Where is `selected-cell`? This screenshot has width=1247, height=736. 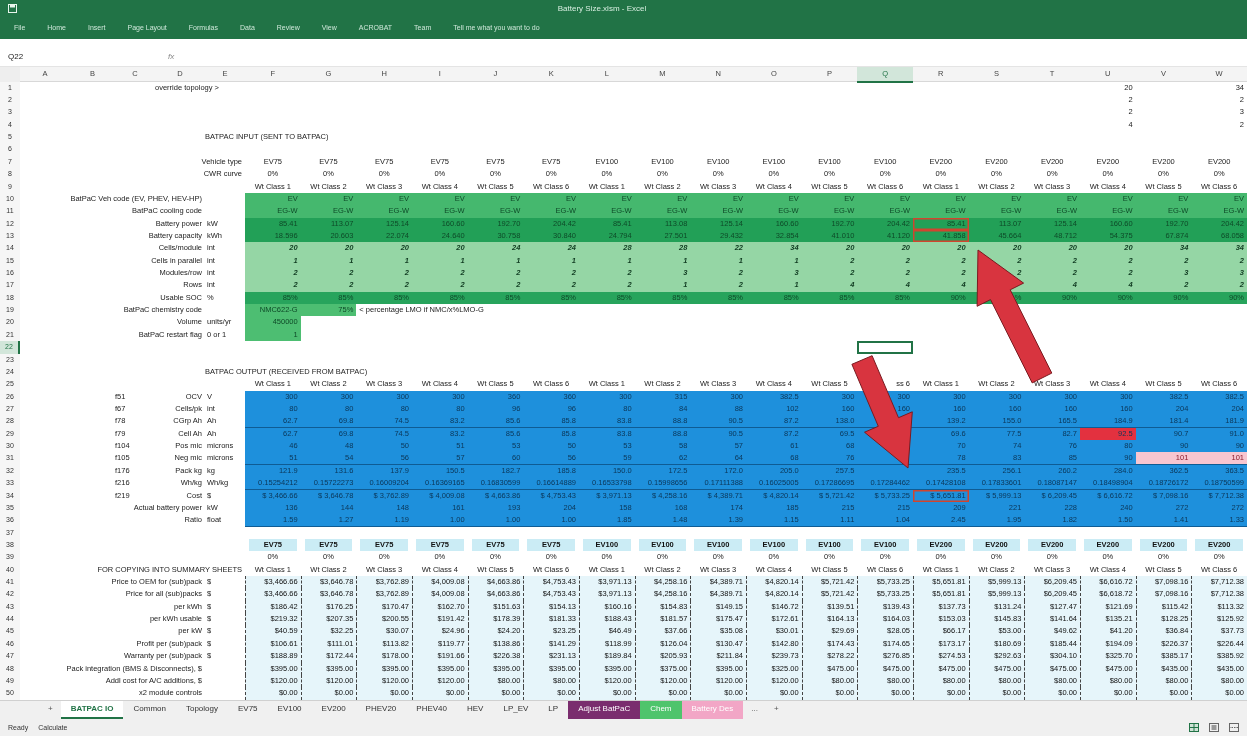
selected-cell is located at coordinates (885, 347).